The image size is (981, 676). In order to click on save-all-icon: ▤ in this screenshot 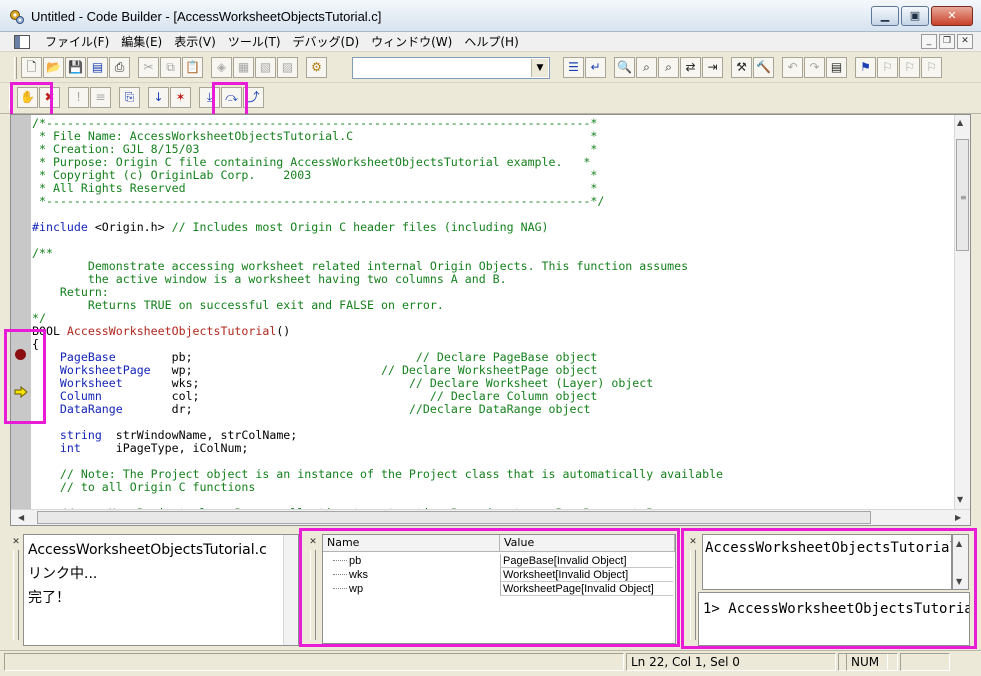, I will do `click(97, 67)`.